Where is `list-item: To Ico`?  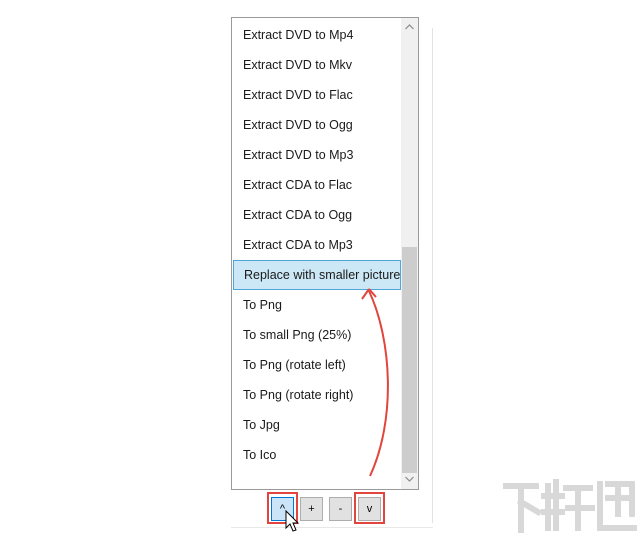 list-item: To Ico is located at coordinates (316, 455).